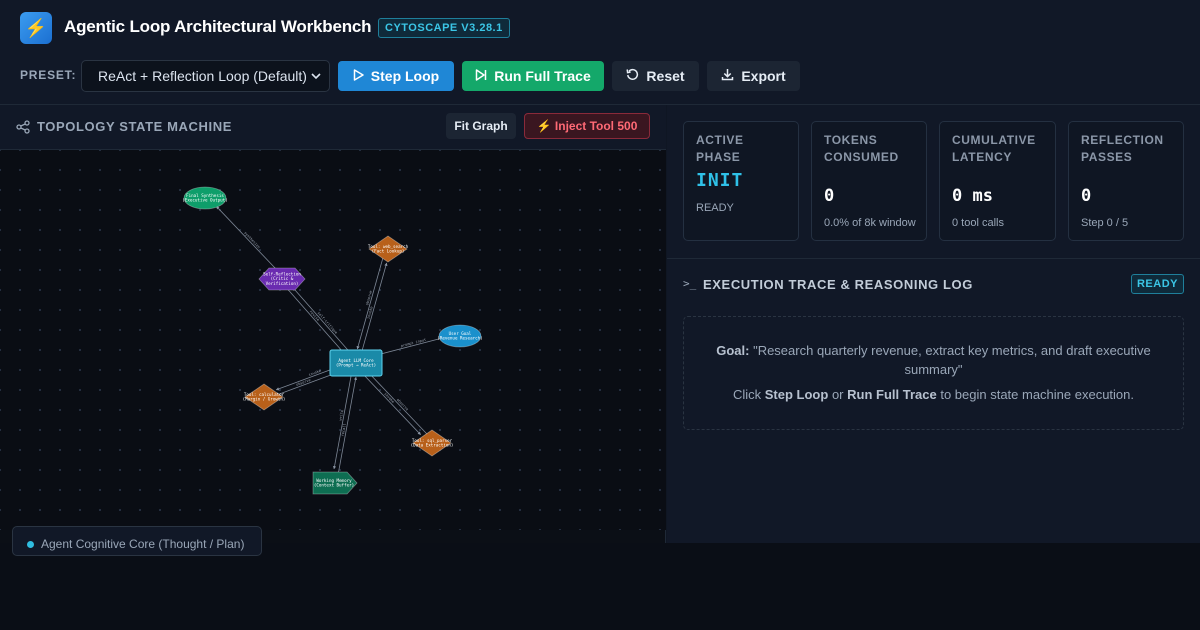 The image size is (1200, 630). Describe the element at coordinates (264, 399) in the screenshot. I see `node-label: (Margin / Growth)` at that location.